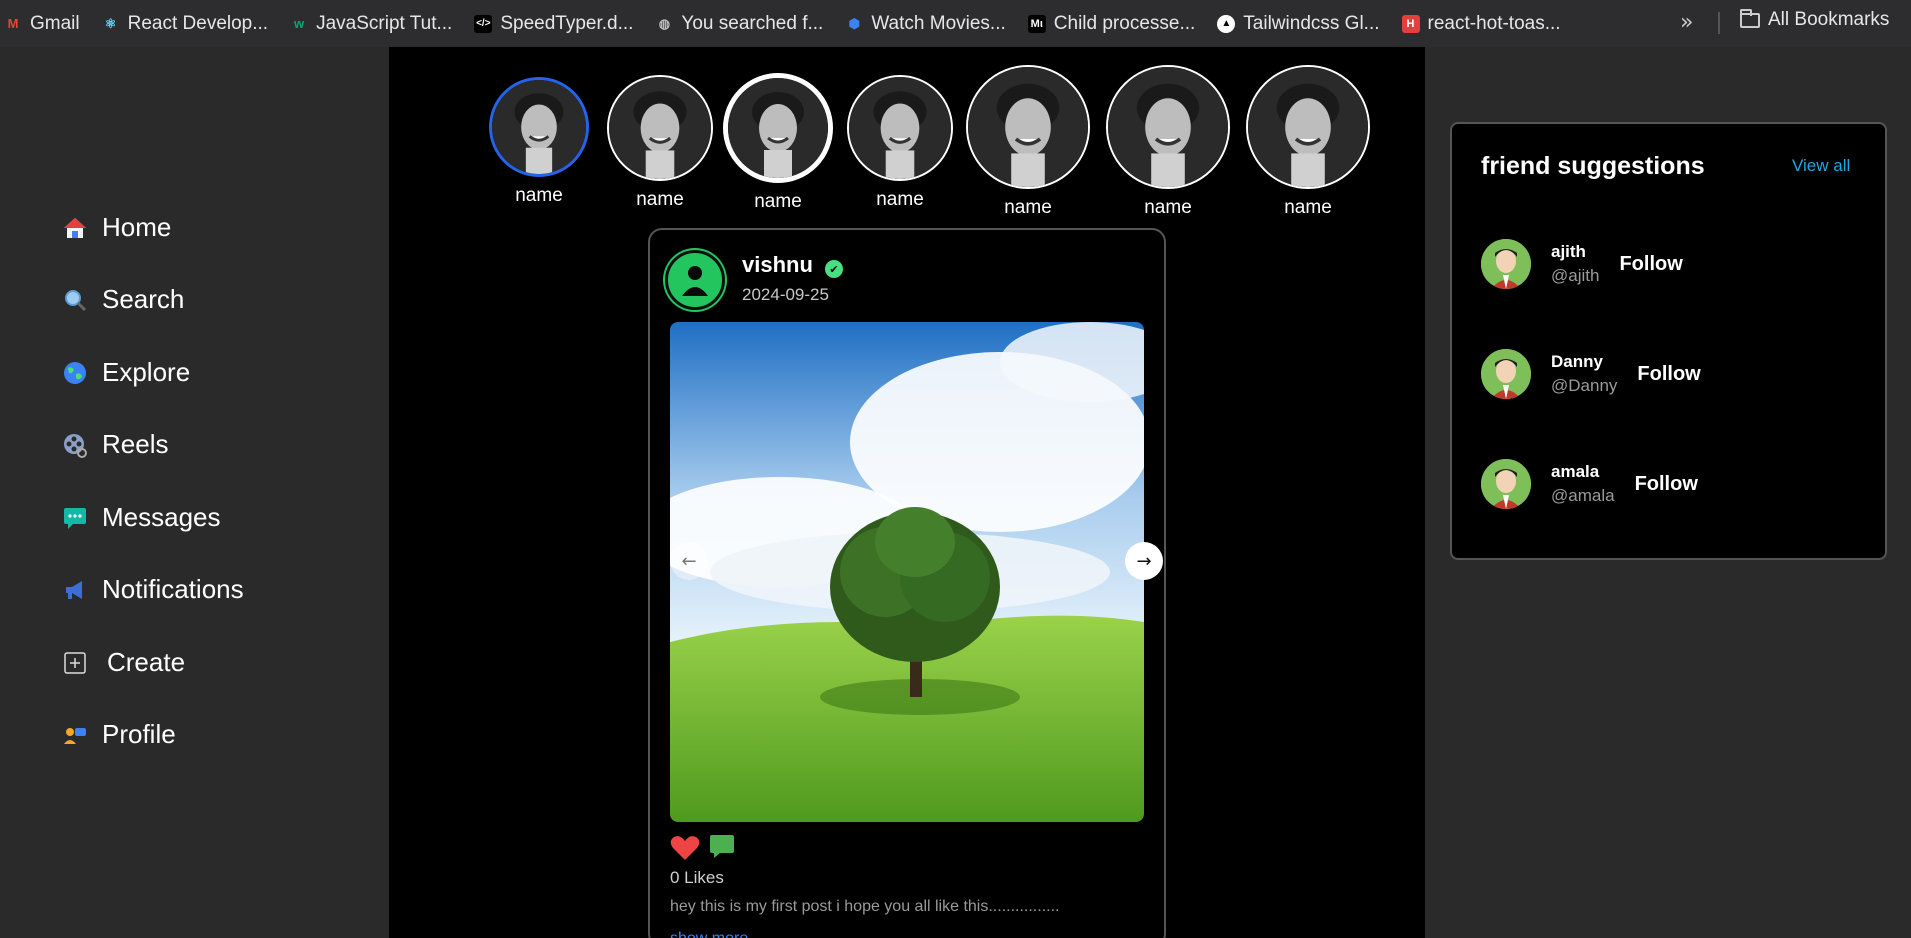  I want to click on suggestion-info: amala @amala, so click(1583, 484).